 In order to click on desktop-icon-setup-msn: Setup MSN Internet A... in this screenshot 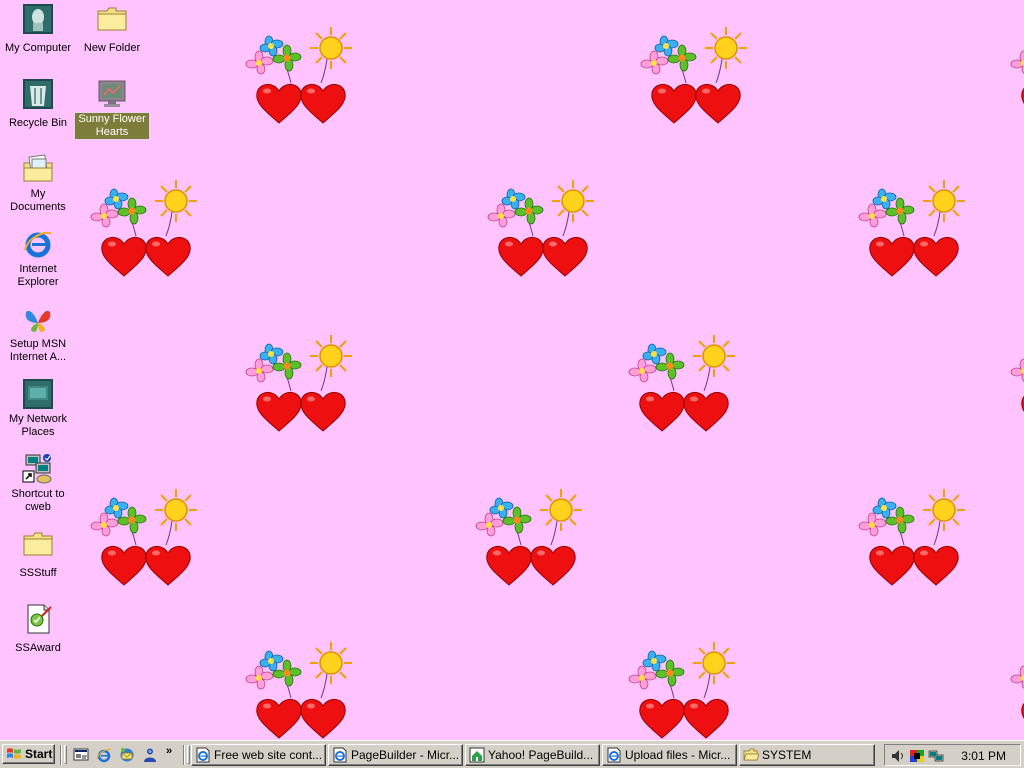, I will do `click(38, 334)`.